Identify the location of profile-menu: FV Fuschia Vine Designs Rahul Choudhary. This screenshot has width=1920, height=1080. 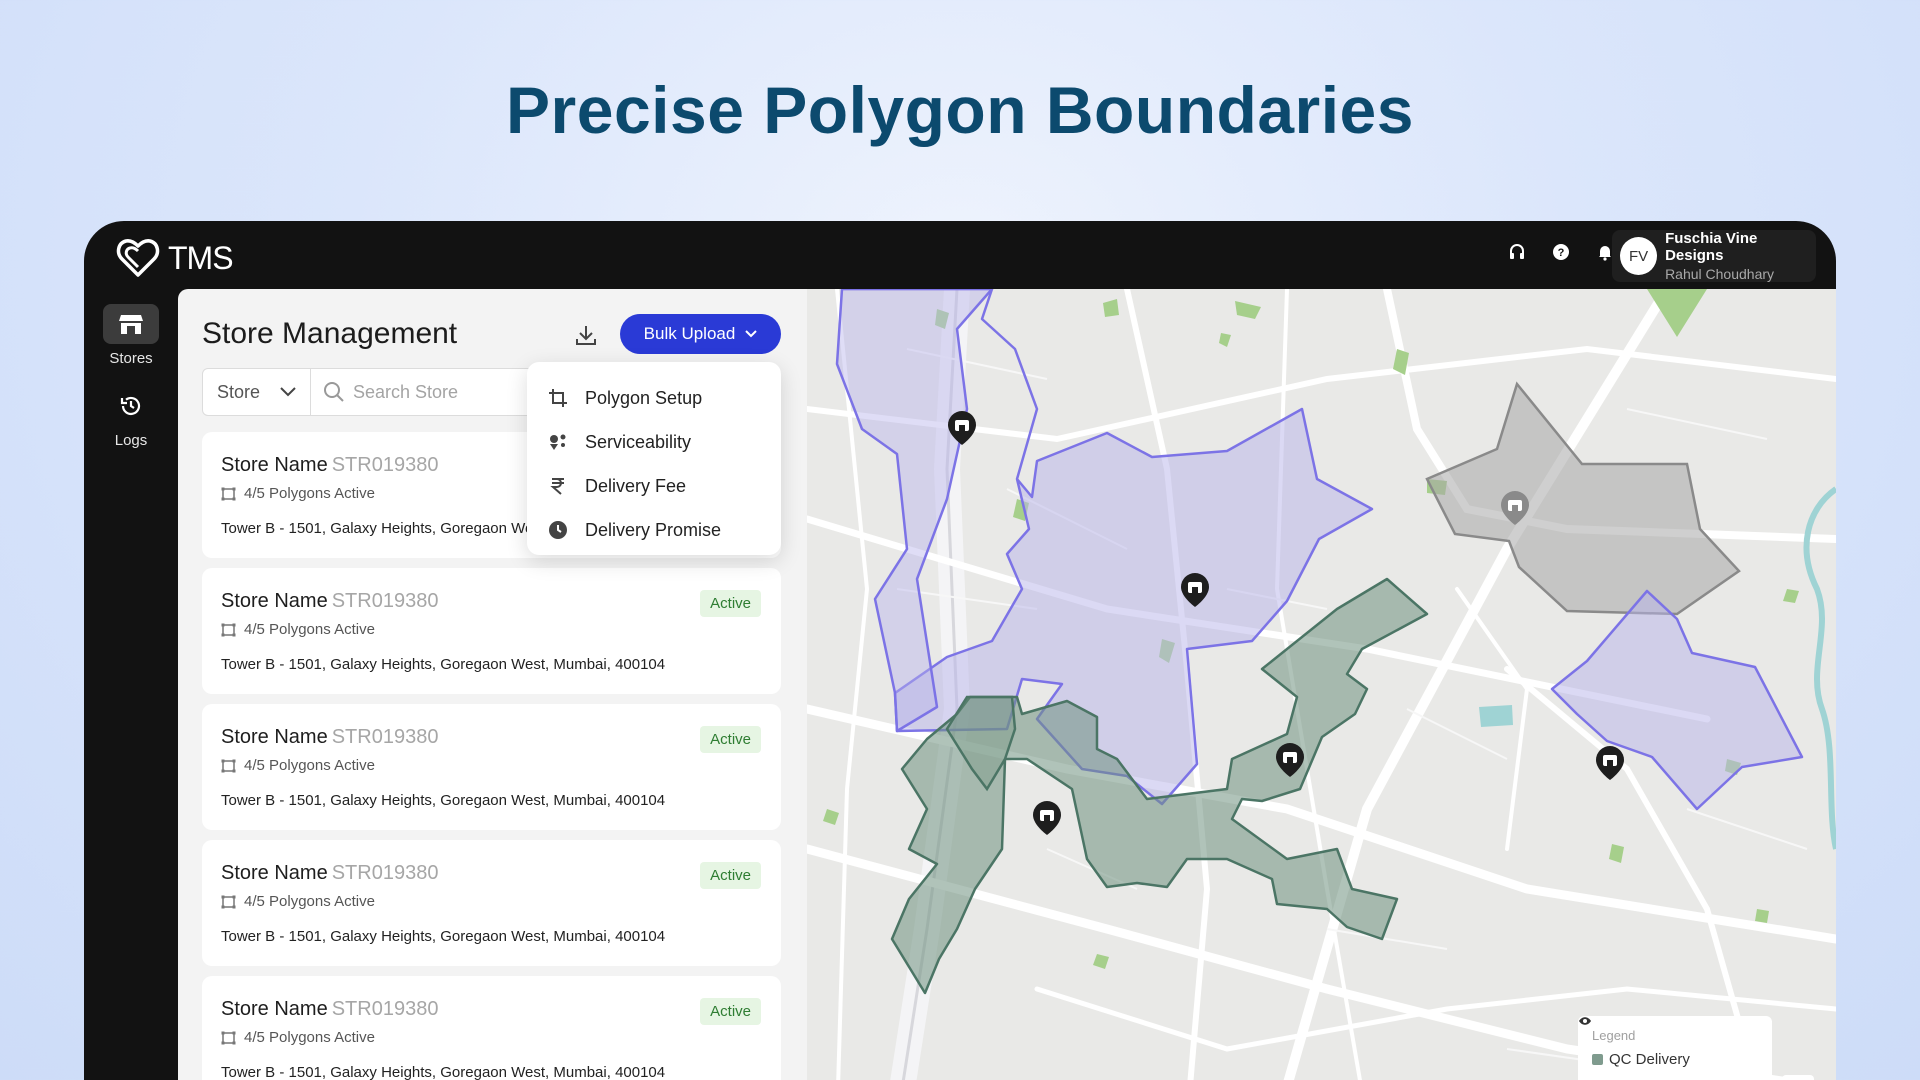
(1714, 256).